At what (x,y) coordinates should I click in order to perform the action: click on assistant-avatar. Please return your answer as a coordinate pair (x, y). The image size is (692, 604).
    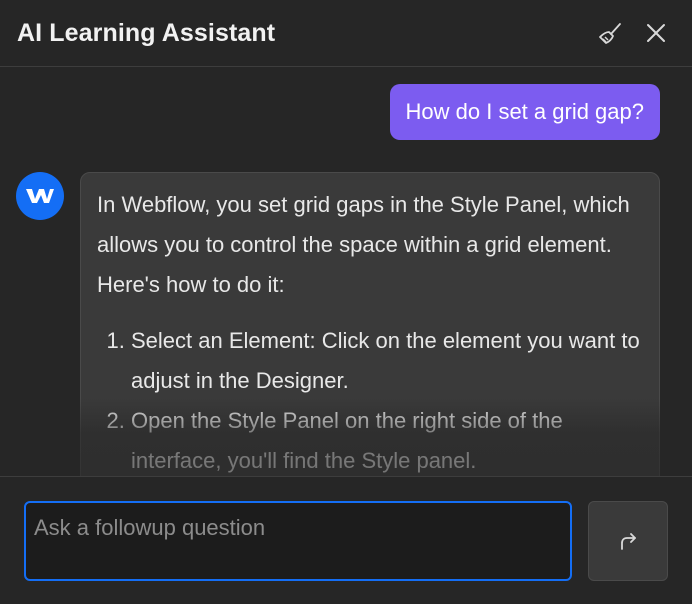
    Looking at the image, I should click on (40, 196).